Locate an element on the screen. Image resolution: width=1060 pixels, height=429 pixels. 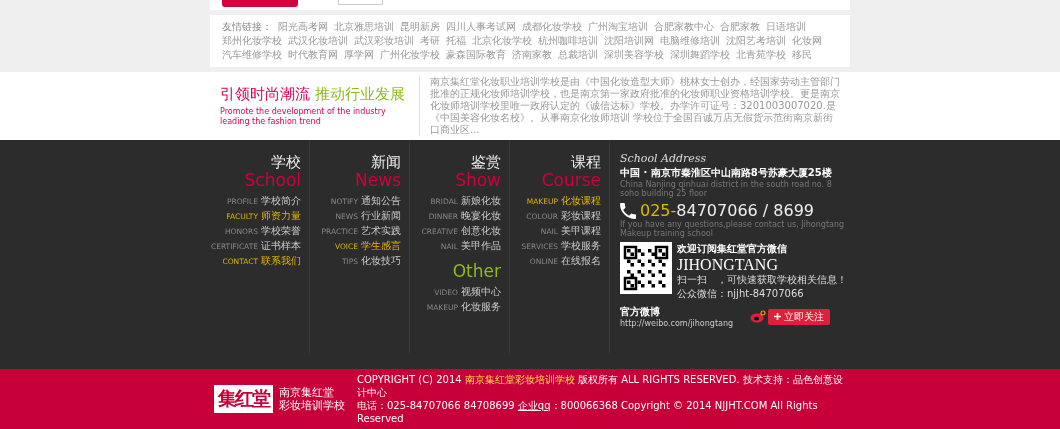
menu-link: 晚宴化妆 is located at coordinates (481, 216).